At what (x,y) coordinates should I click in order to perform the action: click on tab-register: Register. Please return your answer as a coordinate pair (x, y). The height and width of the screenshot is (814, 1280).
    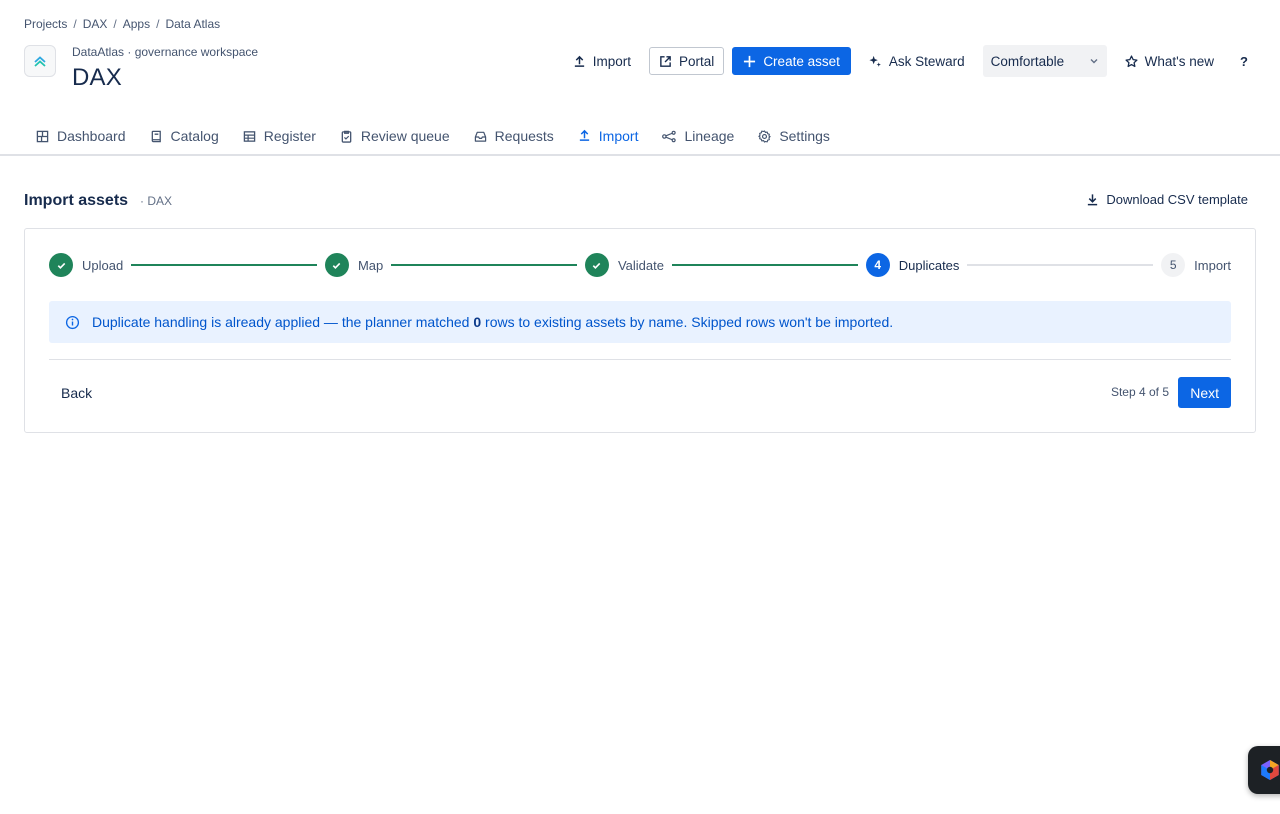
    Looking at the image, I should click on (279, 136).